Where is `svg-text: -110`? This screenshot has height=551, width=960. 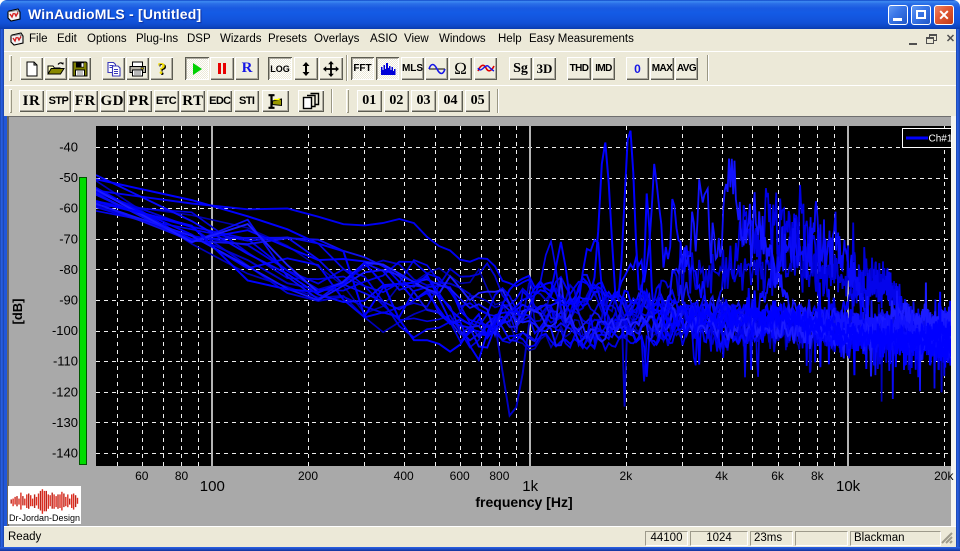 svg-text: -110 is located at coordinates (65, 361).